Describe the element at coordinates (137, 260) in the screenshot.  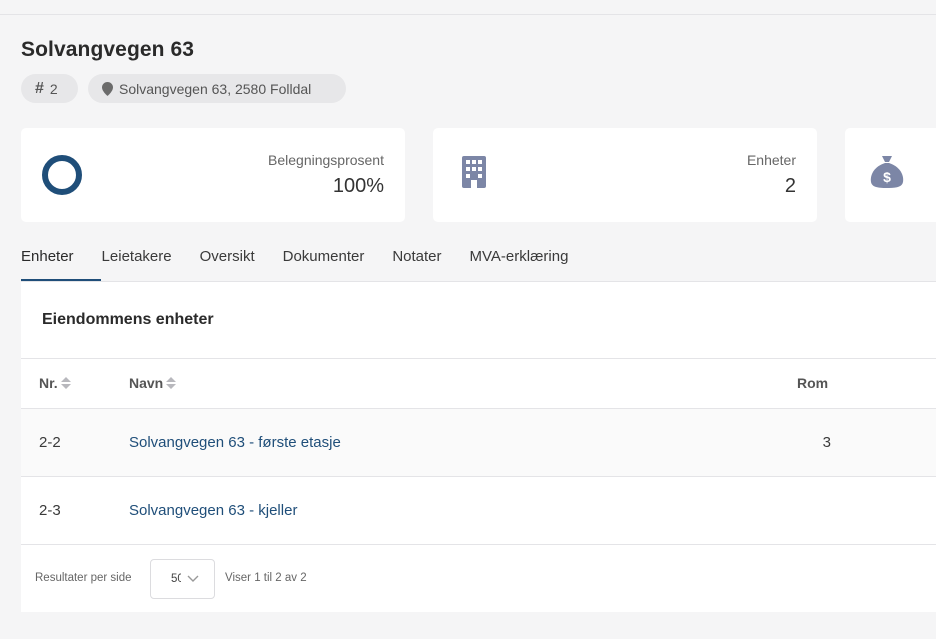
I see `tab-leietakere: Leietakere` at that location.